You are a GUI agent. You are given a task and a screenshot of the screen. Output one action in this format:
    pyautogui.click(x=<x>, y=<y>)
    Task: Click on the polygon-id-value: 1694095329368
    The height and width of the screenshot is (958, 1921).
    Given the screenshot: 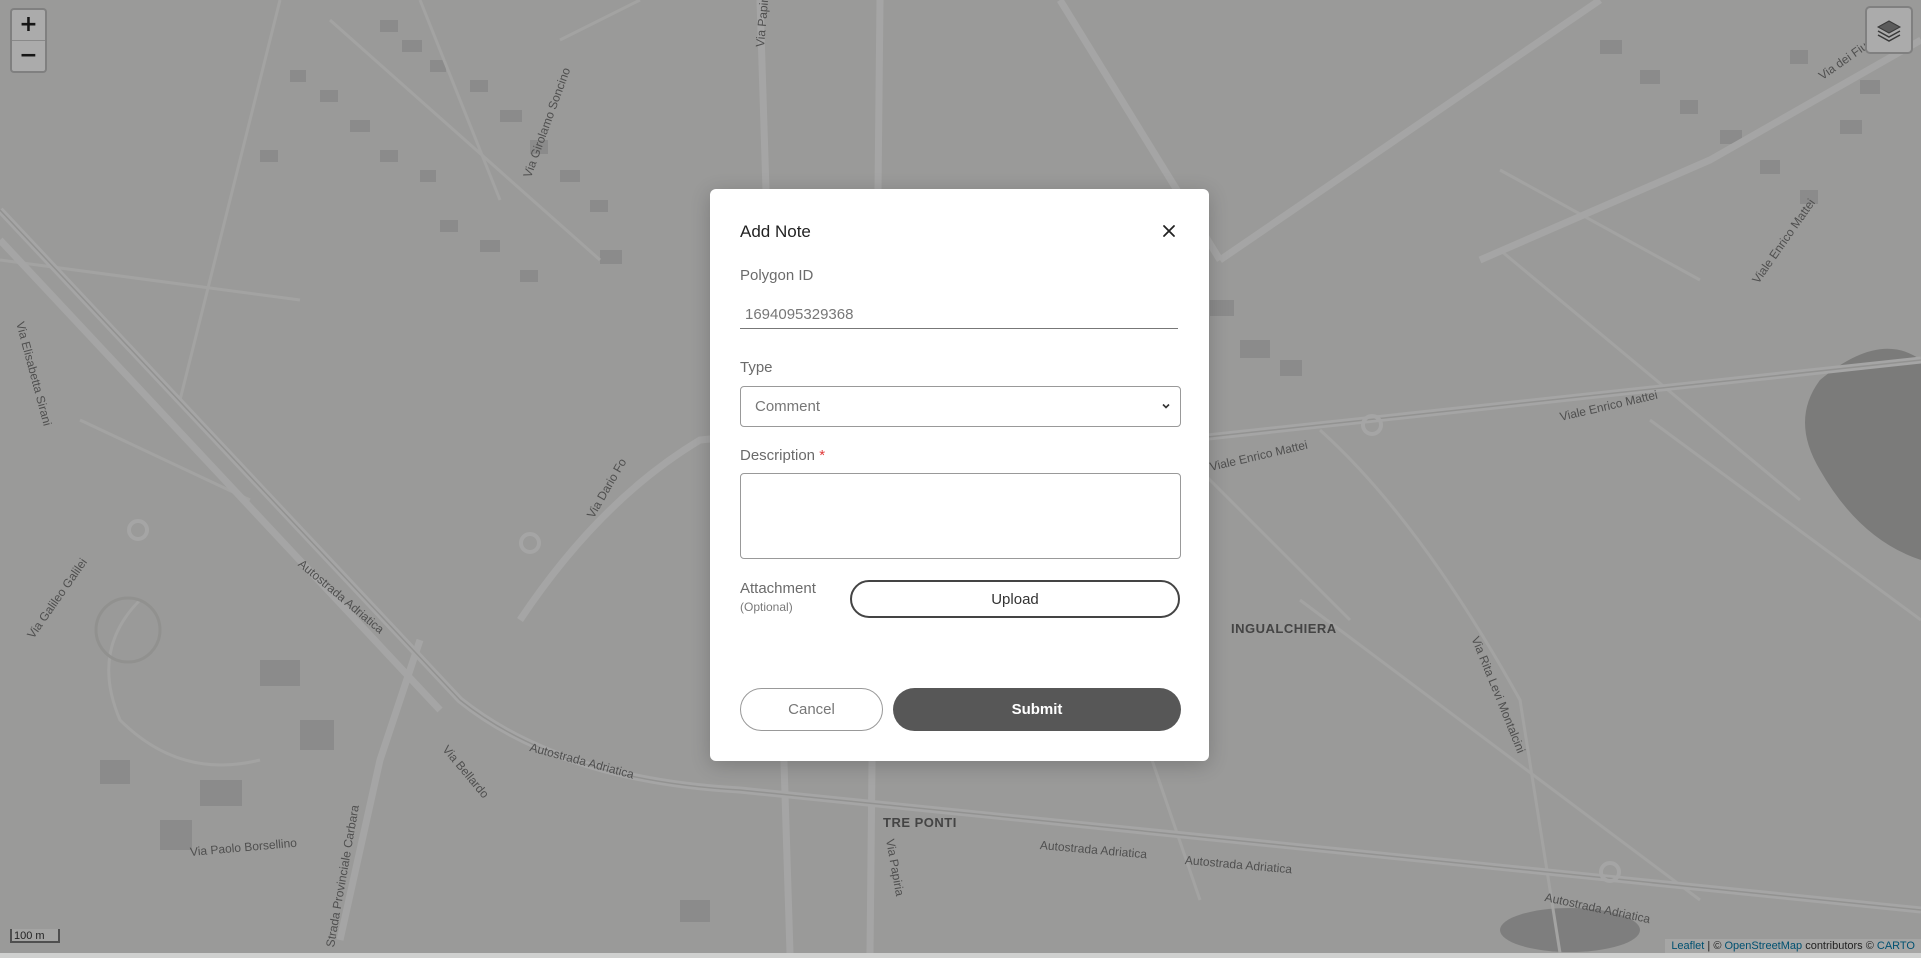 What is the action you would take?
    pyautogui.click(x=799, y=314)
    